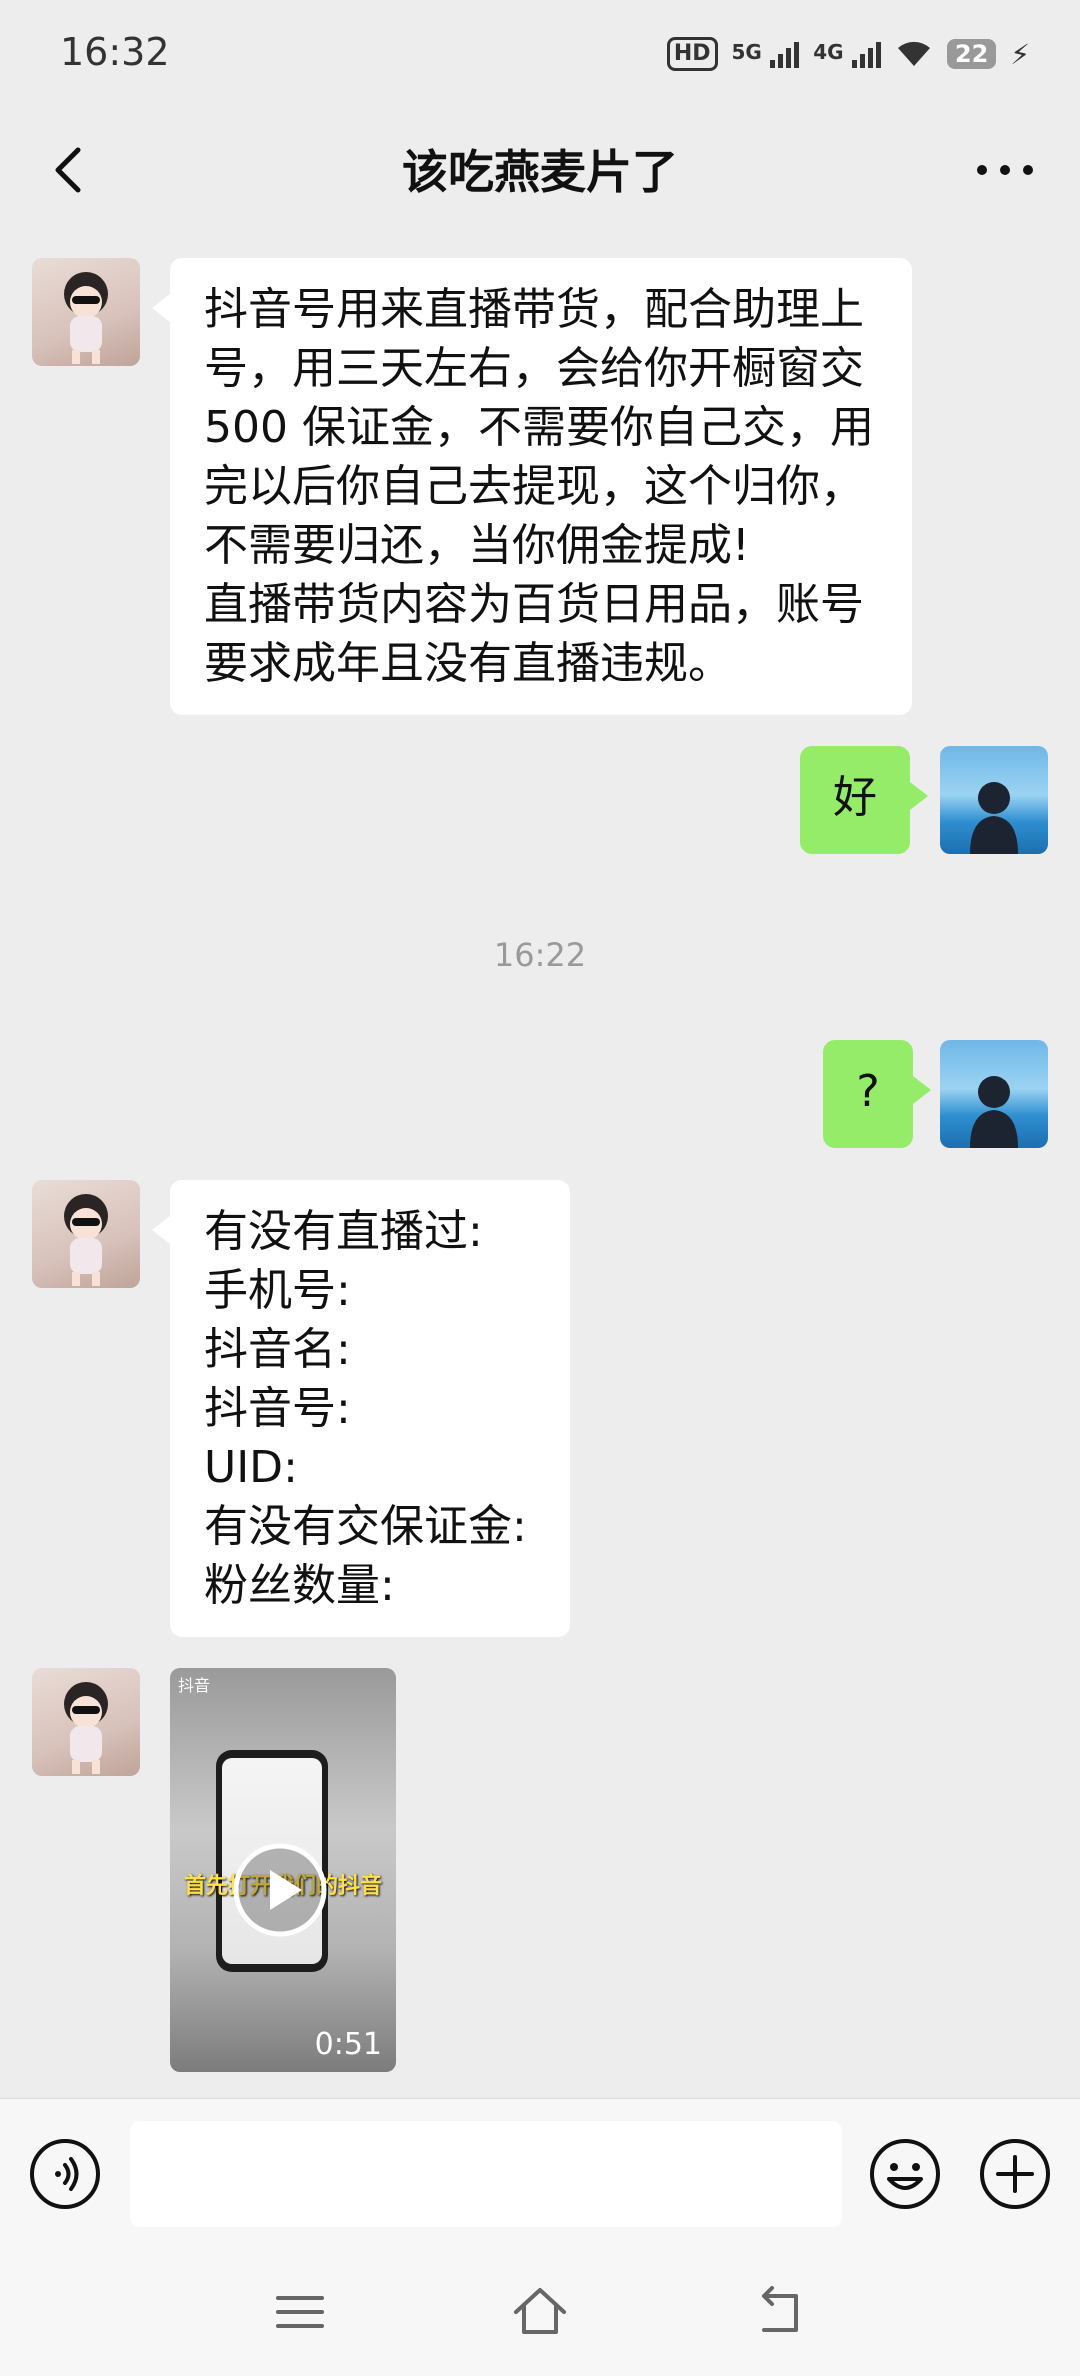 The image size is (1080, 2376). I want to click on video-message: 抖音 首先打开我们的抖音 0:51, so click(283, 1870).